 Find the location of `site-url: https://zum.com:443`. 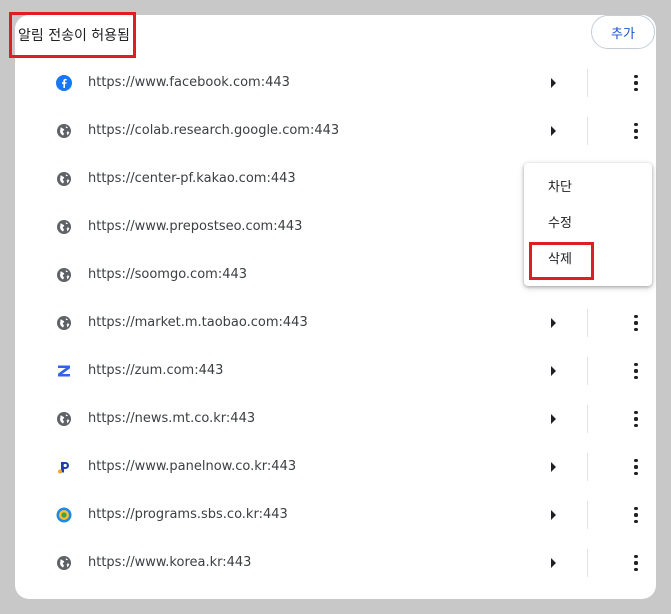

site-url: https://zum.com:443 is located at coordinates (156, 370).